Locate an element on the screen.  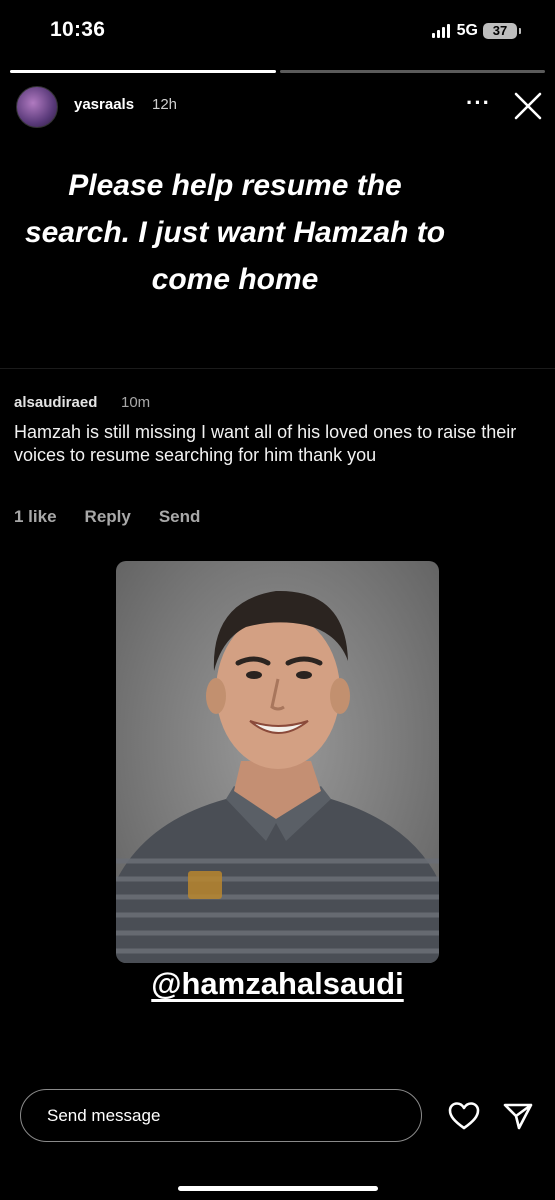
status-indicators: 5G 37 is located at coordinates (476, 31).